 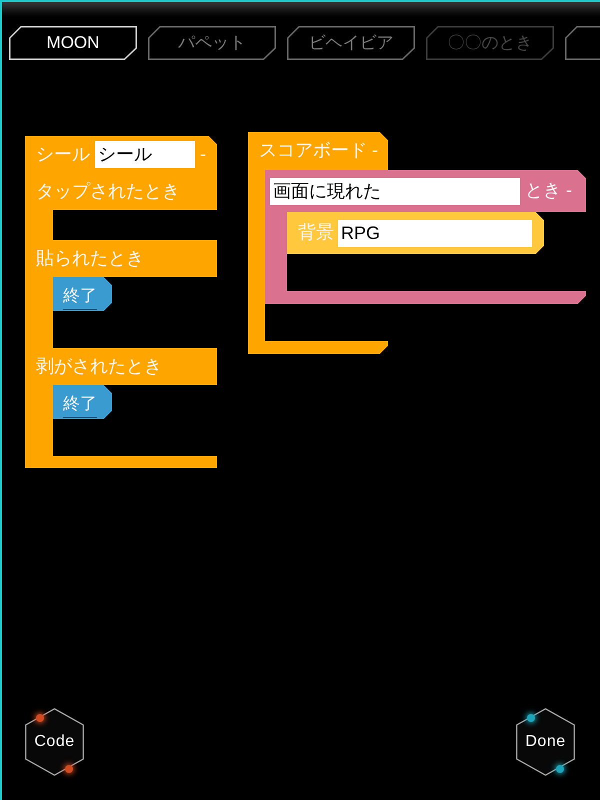 I want to click on hexagon-button: Code, so click(x=54, y=742).